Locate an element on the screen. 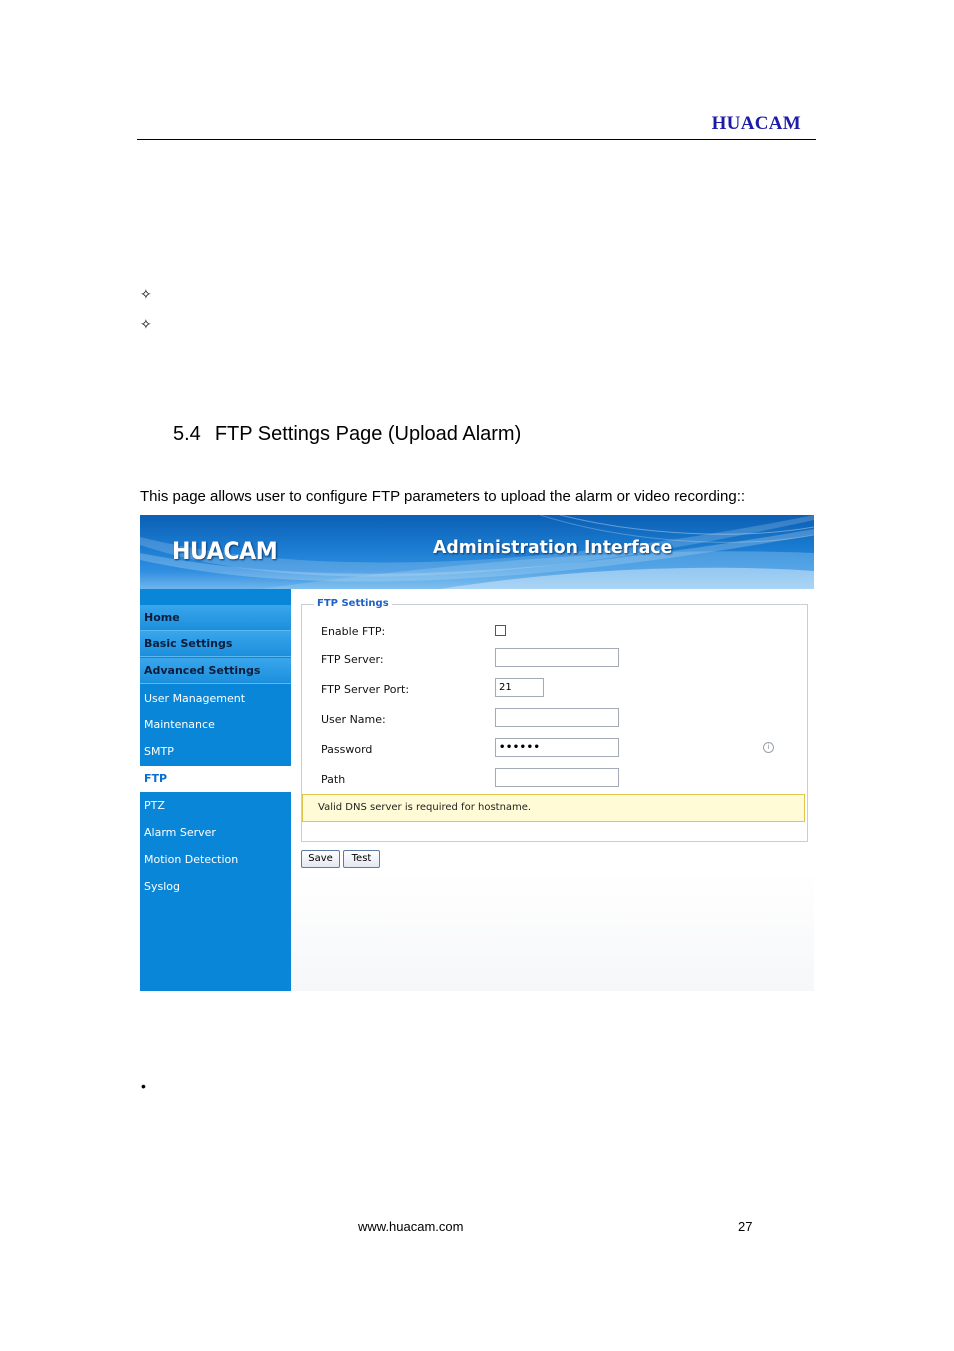 The image size is (954, 1351). info-icon: i is located at coordinates (768, 747).